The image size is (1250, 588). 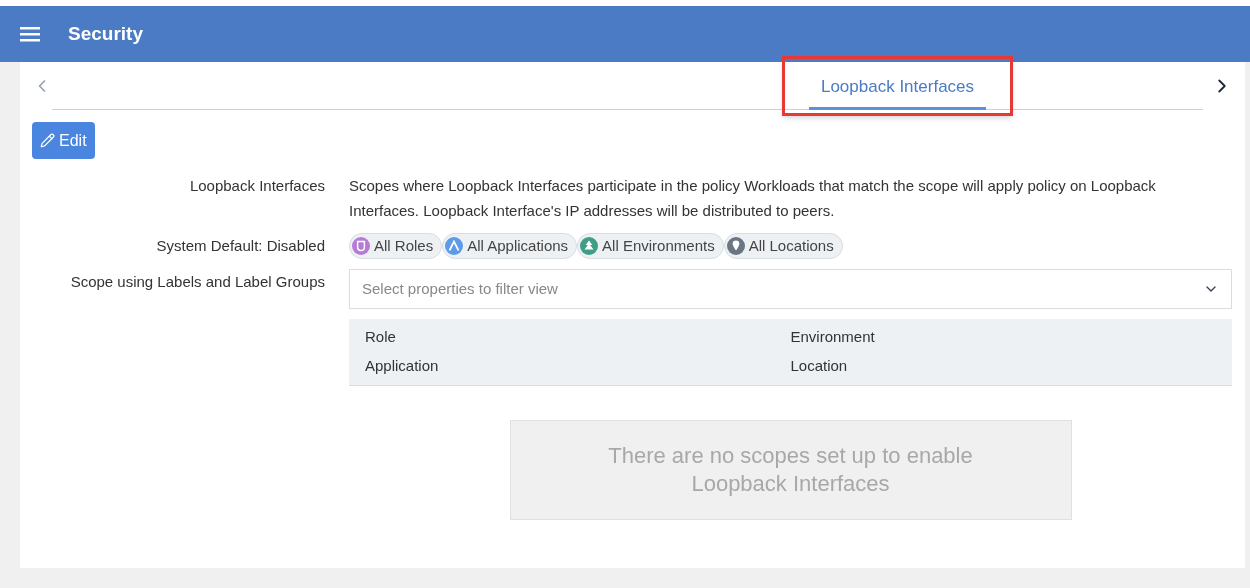 What do you see at coordinates (897, 86) in the screenshot?
I see `tab: Loopback Interfaces` at bounding box center [897, 86].